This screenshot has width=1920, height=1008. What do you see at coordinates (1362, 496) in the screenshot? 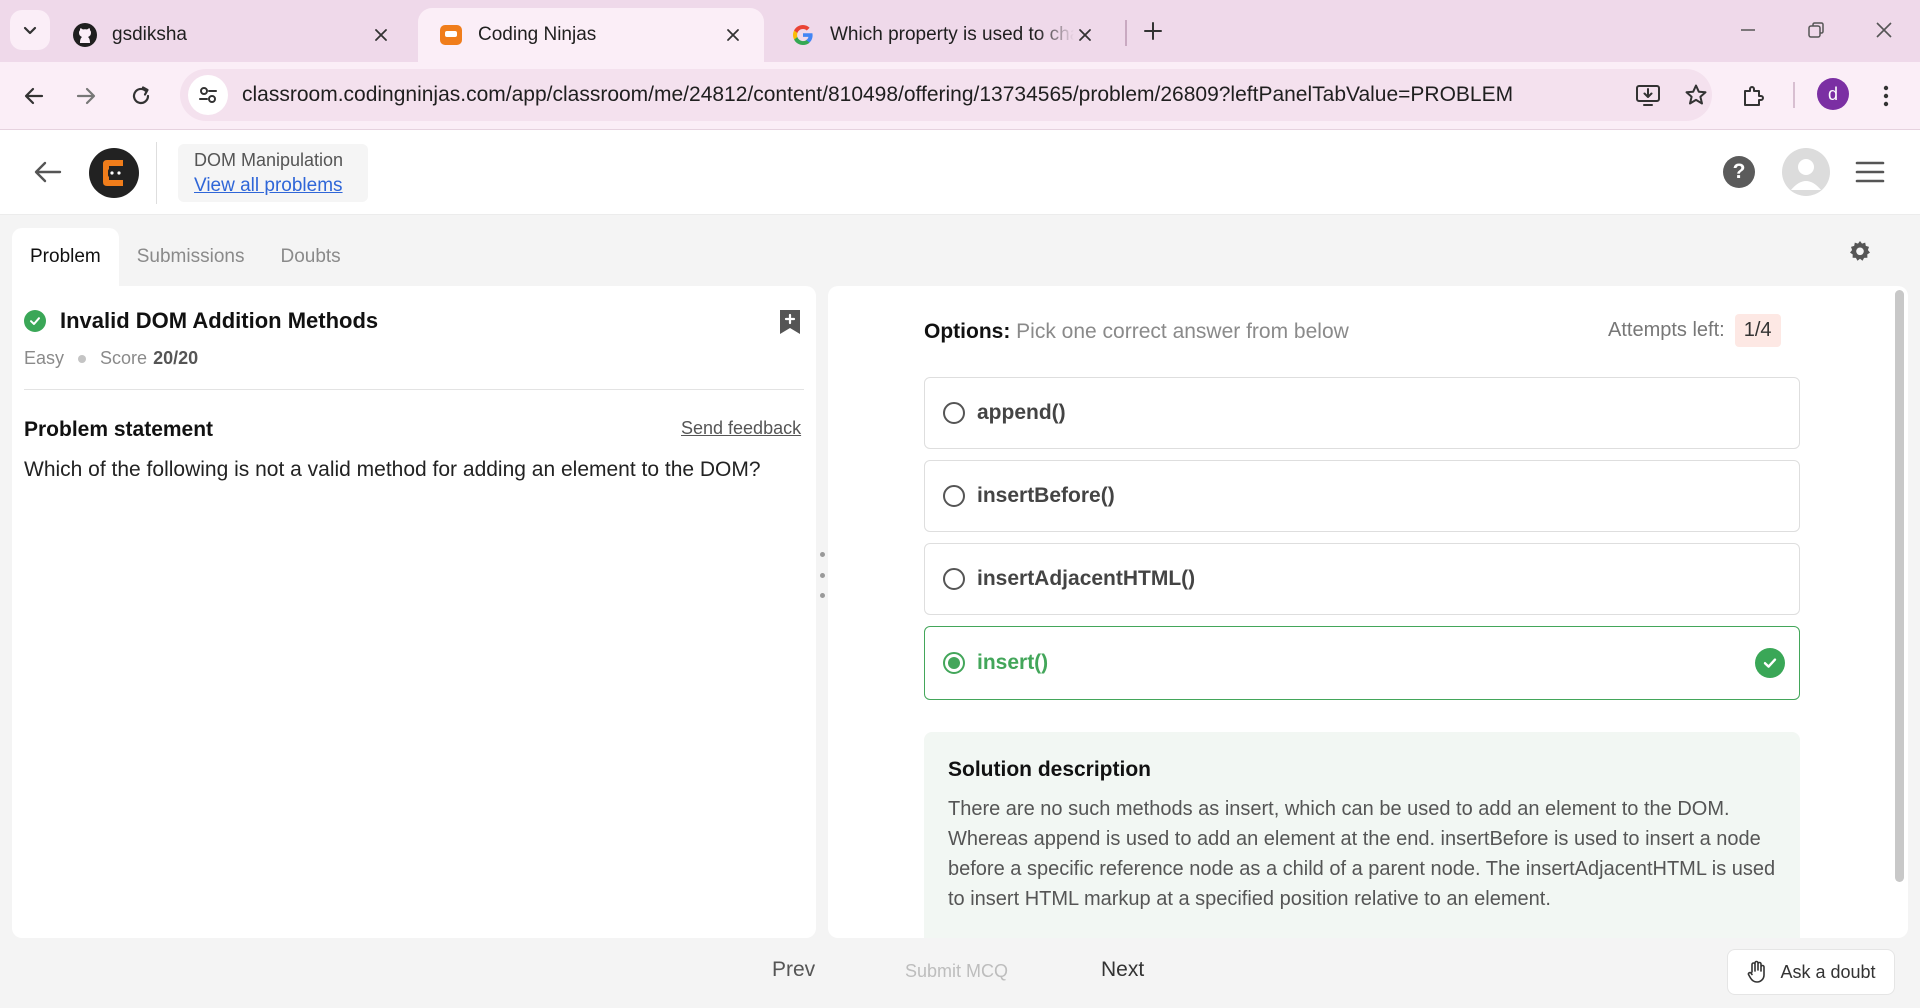
I see `option-insert-before: insertBefore()` at bounding box center [1362, 496].